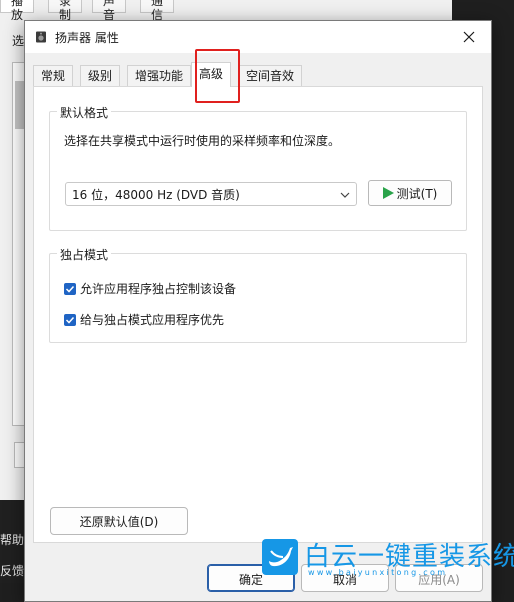 This screenshot has width=514, height=602. Describe the element at coordinates (65, 11) in the screenshot. I see `background-tab-recording: 录制` at that location.